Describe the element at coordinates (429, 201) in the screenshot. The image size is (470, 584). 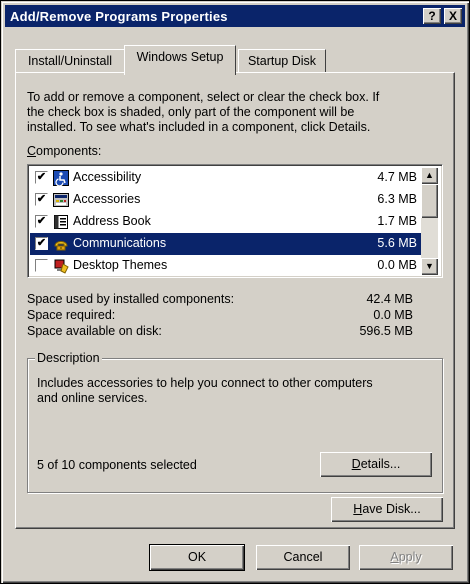
I see `scroll-thumb` at that location.